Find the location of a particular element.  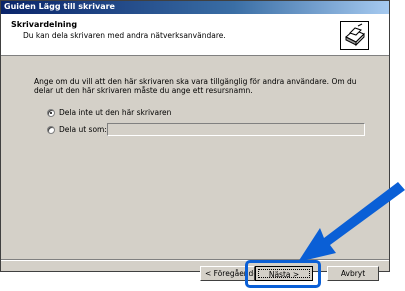

radio-button-checked is located at coordinates (51, 112).